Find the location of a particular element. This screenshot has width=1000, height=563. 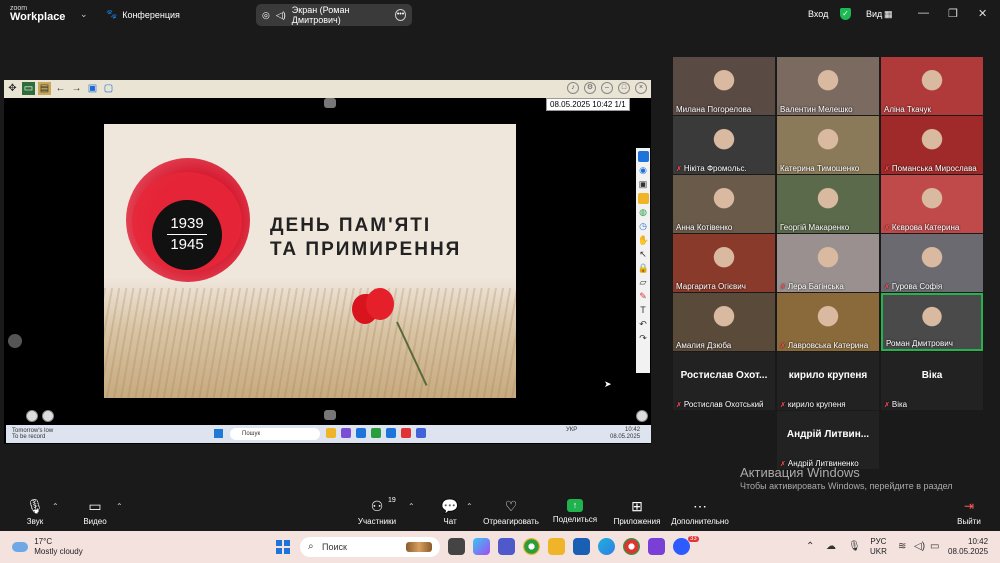

chat-button: 💬 Чат is located at coordinates (450, 511).